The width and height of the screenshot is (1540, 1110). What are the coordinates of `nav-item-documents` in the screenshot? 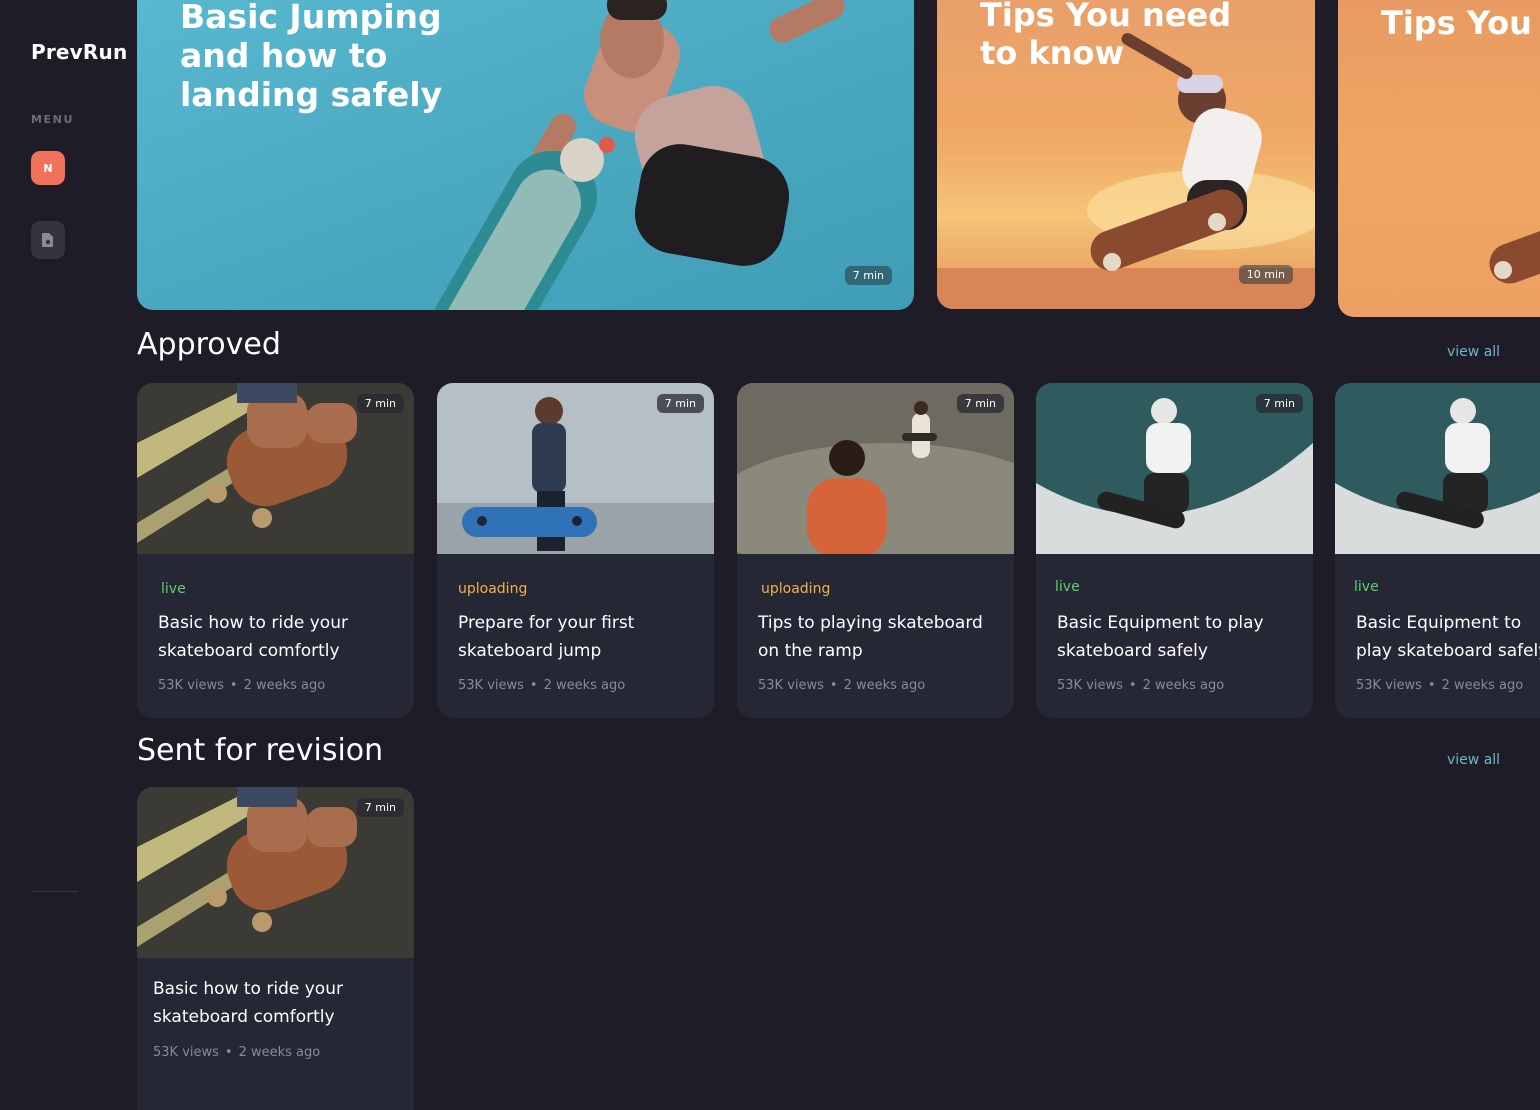 It's located at (48, 240).